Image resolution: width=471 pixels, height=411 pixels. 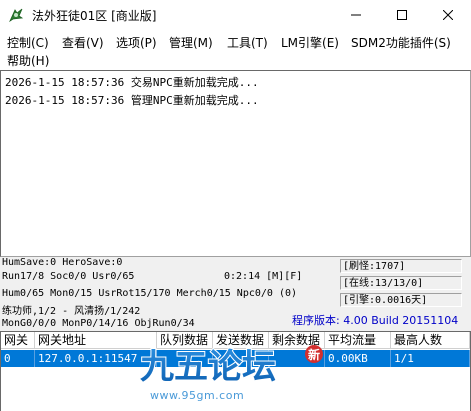 What do you see at coordinates (62, 262) in the screenshot?
I see `stat-save: HumSave:0 HeroSave:0` at bounding box center [62, 262].